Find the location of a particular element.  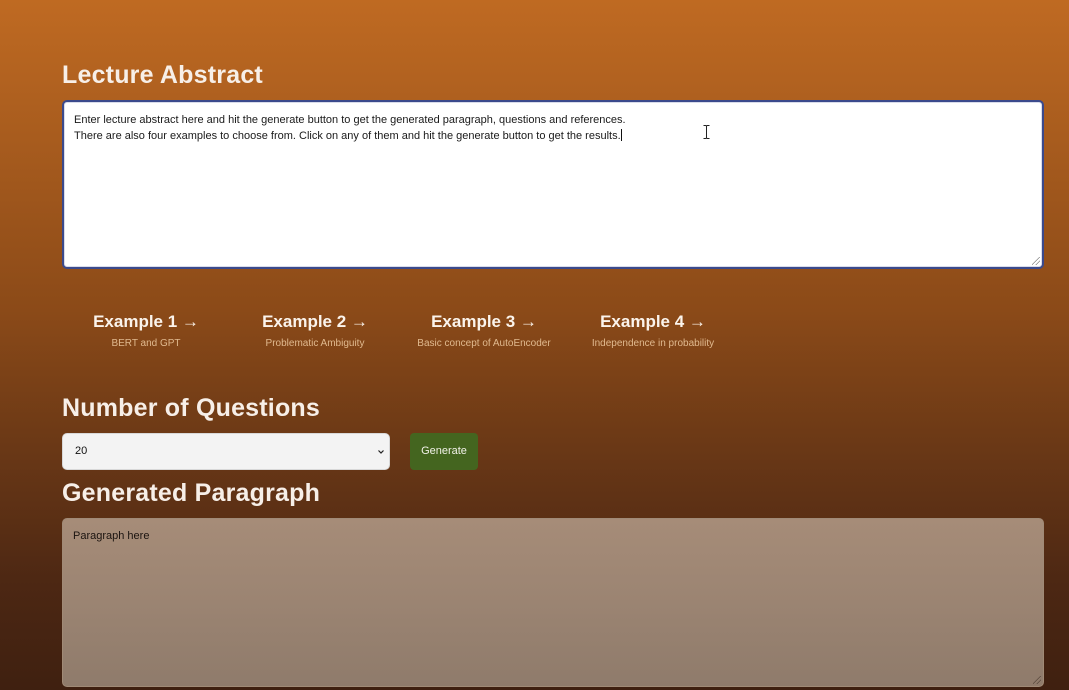

example-3-label: Example 3 → is located at coordinates (484, 321).